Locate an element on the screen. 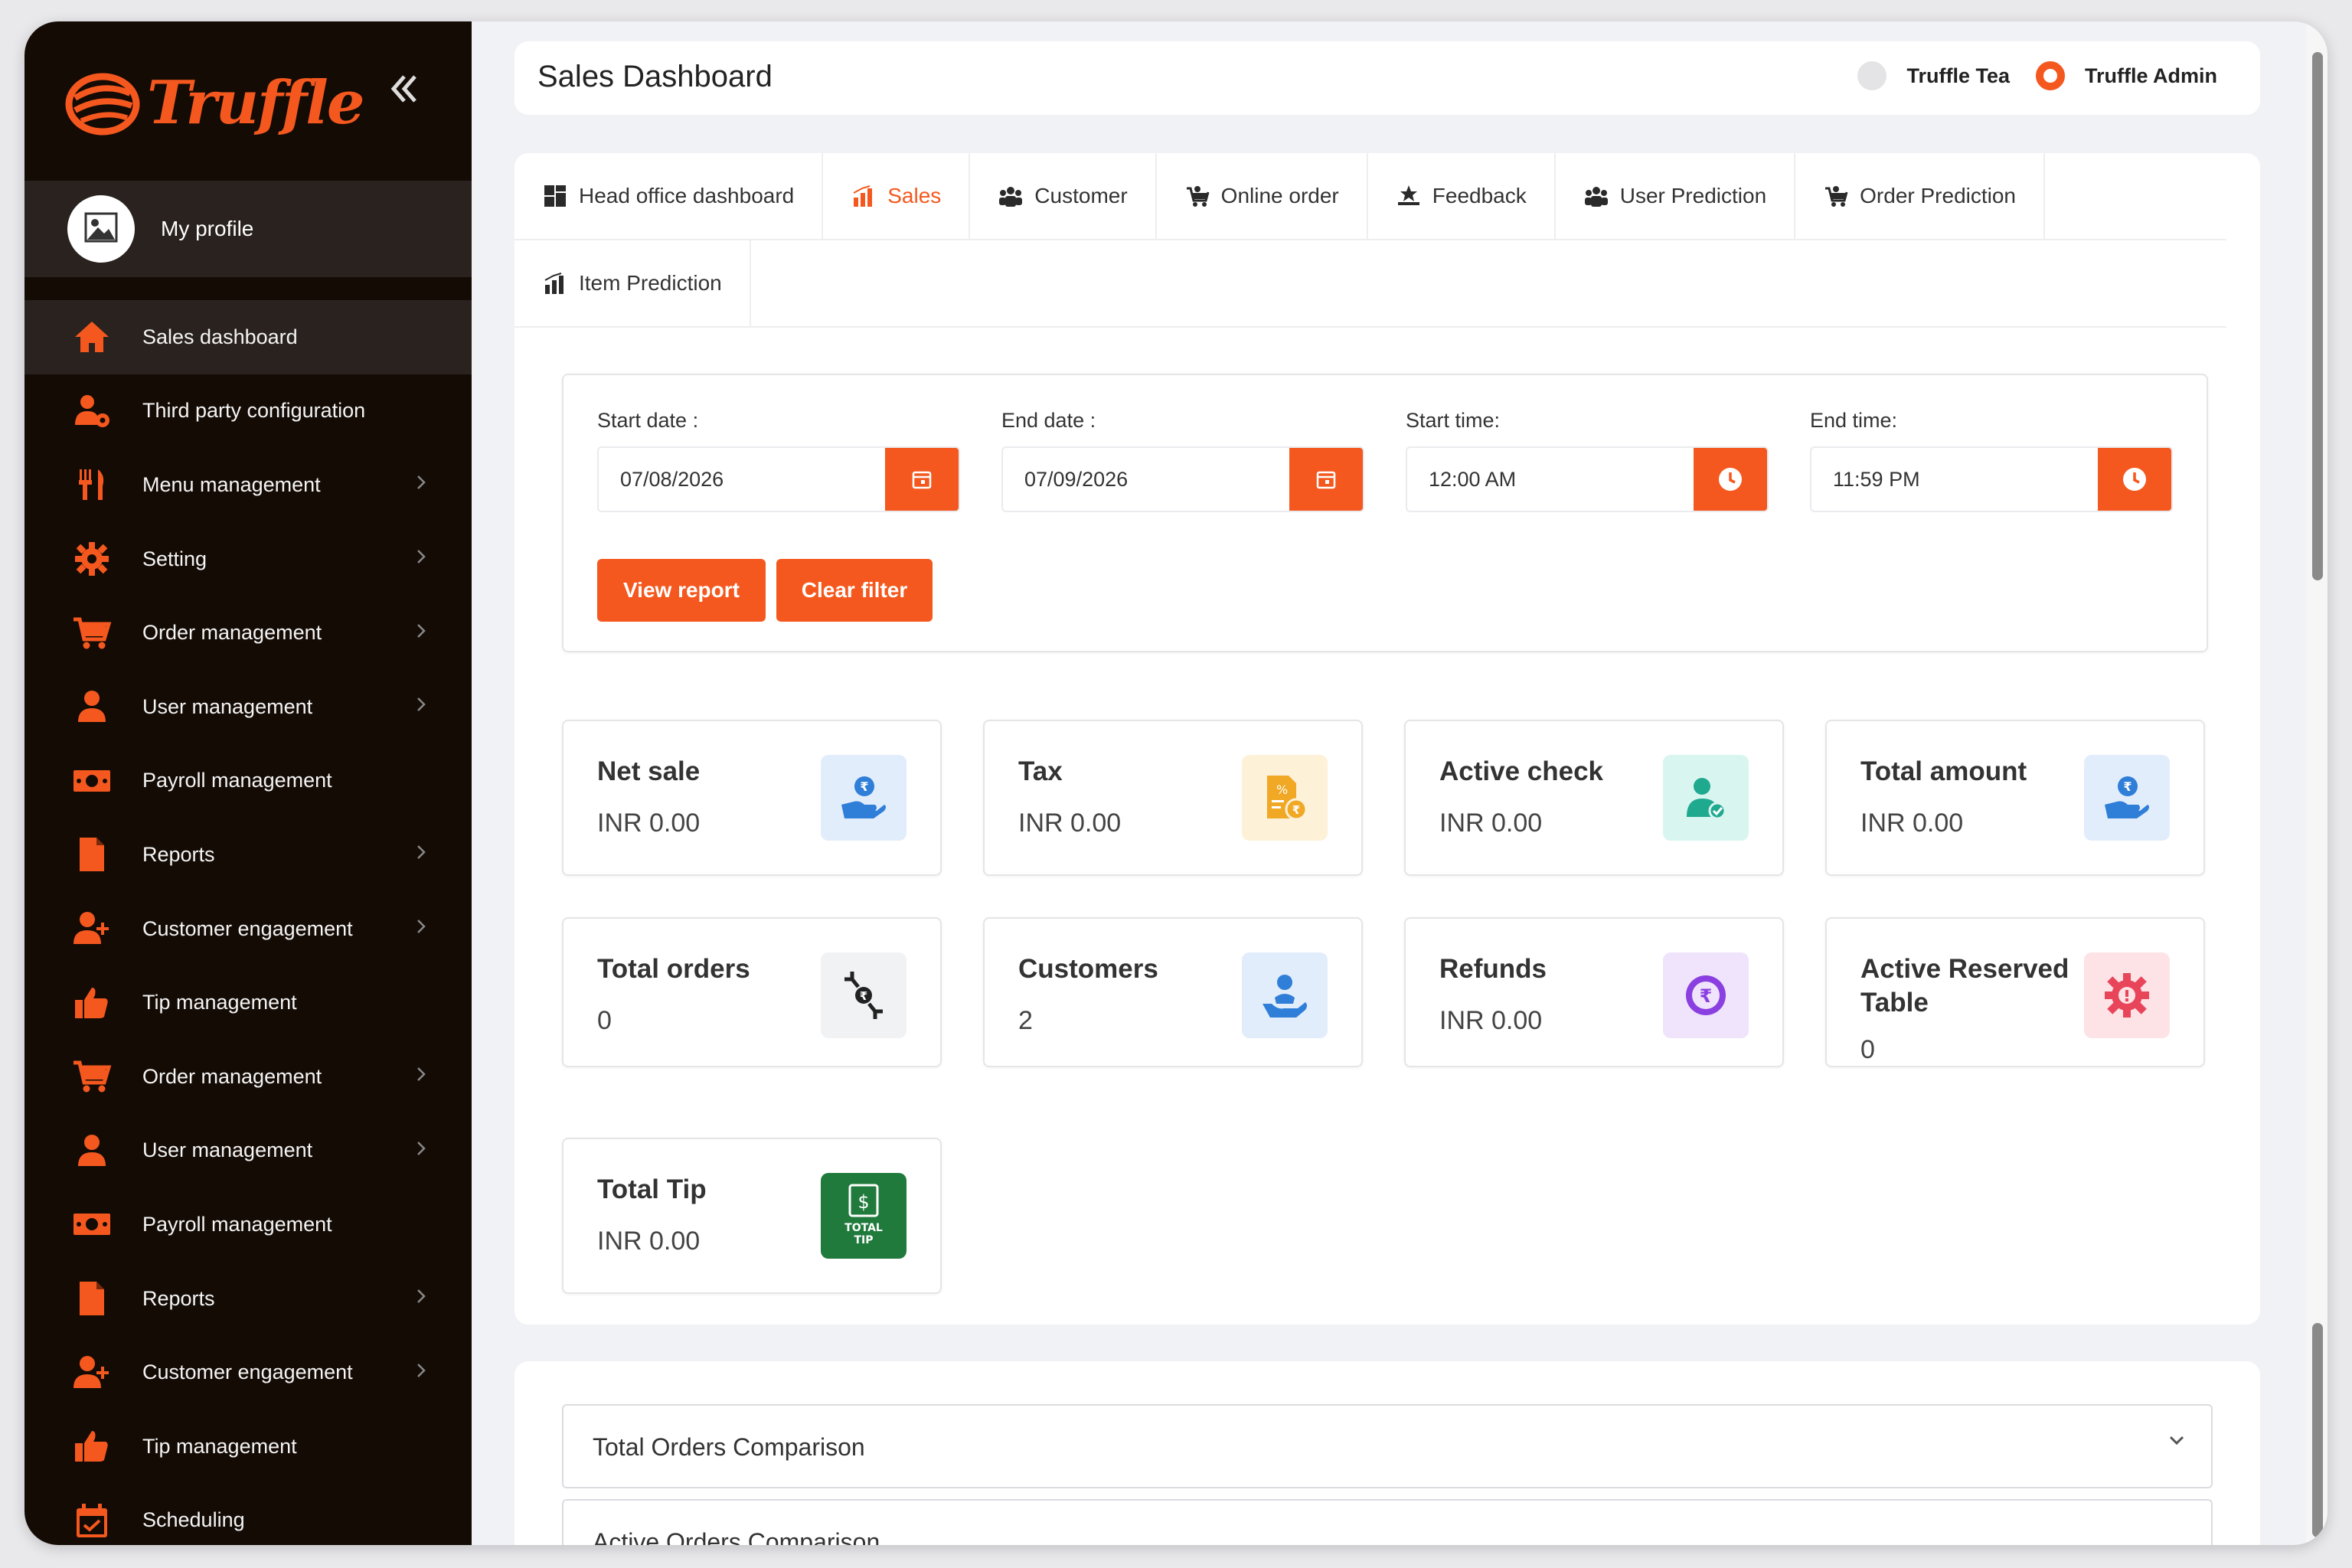 Image resolution: width=2352 pixels, height=1568 pixels. sidebar-item-label: Menu management is located at coordinates (231, 484).